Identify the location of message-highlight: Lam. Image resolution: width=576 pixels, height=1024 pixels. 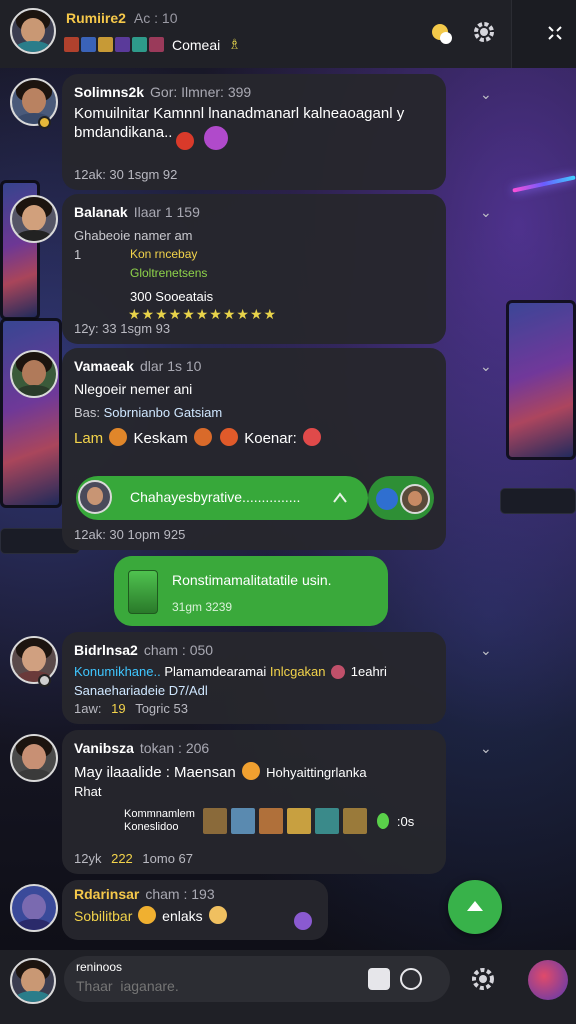
(89, 438).